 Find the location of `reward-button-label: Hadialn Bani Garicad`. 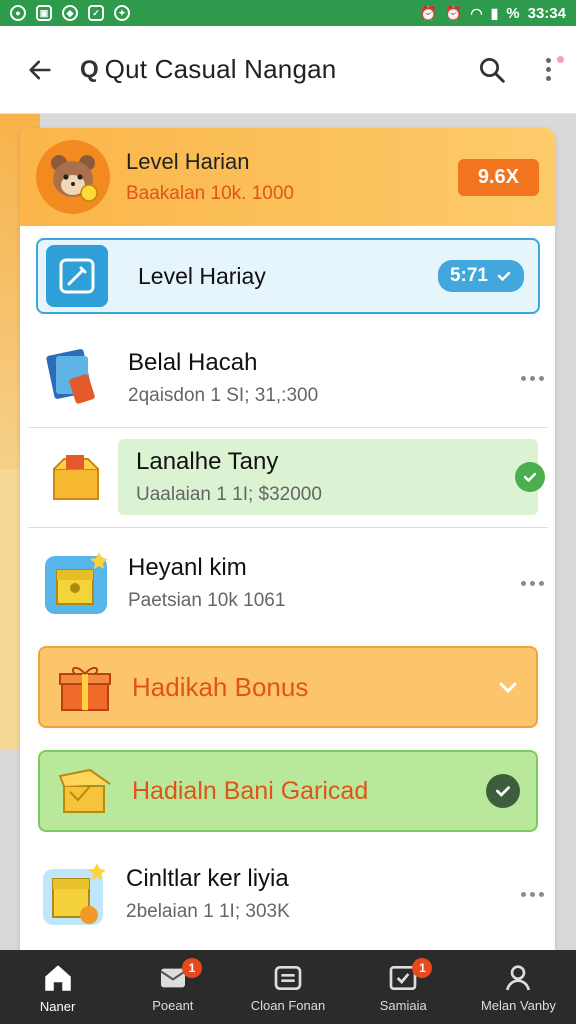

reward-button-label: Hadialn Bani Garicad is located at coordinates (250, 790).